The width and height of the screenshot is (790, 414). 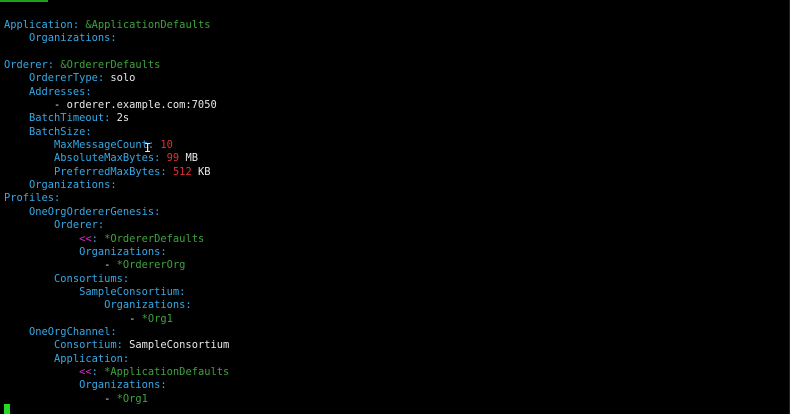 I want to click on text-cursor-icon: I, so click(x=148, y=148).